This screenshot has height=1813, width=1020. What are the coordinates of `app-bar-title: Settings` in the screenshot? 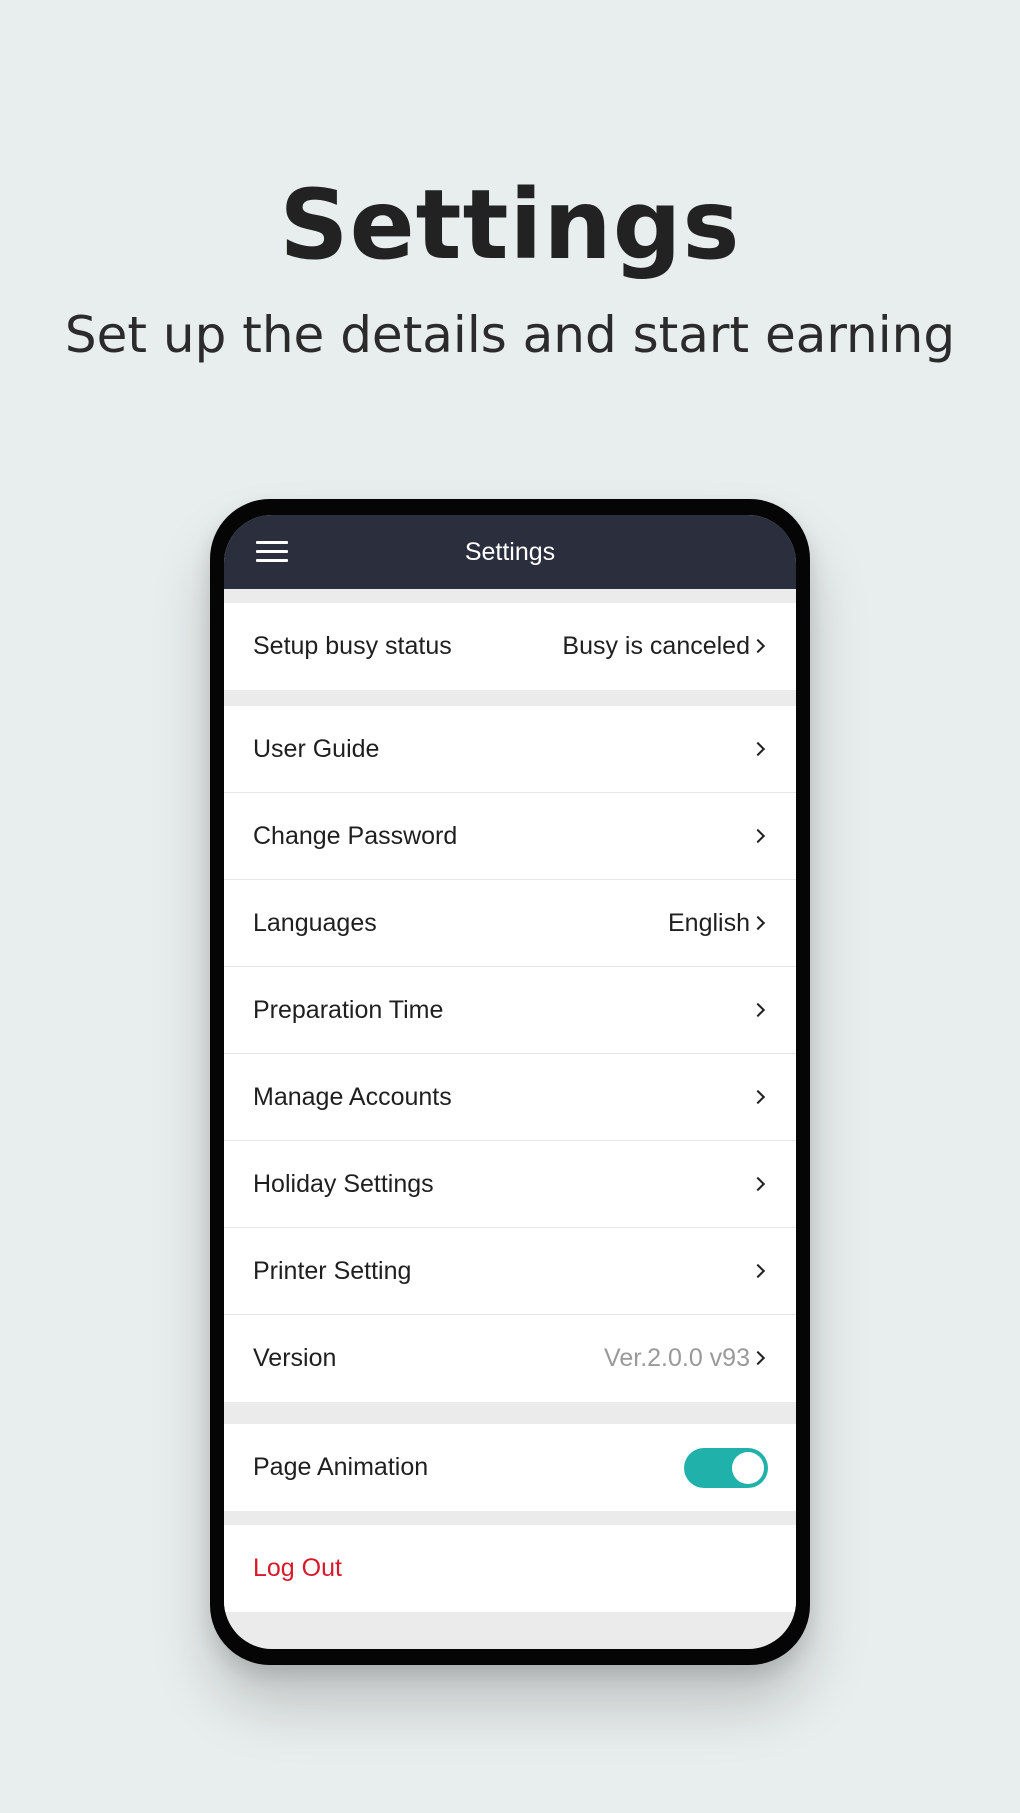 It's located at (510, 552).